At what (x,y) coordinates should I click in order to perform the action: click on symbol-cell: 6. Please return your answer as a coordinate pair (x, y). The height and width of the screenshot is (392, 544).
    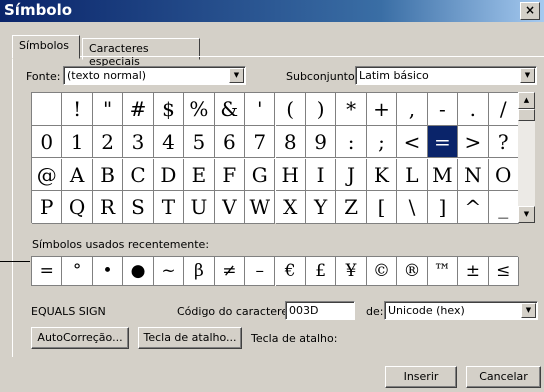
    Looking at the image, I should click on (230, 142).